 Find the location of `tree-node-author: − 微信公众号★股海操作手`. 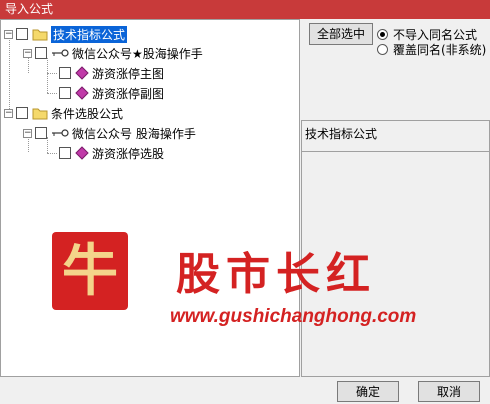

tree-node-author: − 微信公众号★股海操作手 is located at coordinates (113, 53).